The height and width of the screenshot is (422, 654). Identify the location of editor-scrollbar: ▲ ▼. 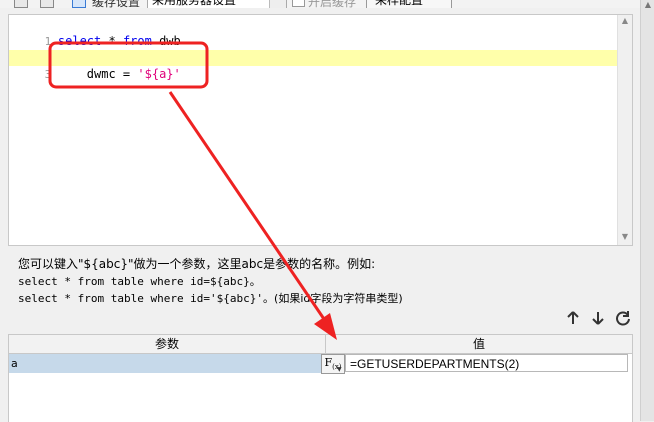
(624, 130).